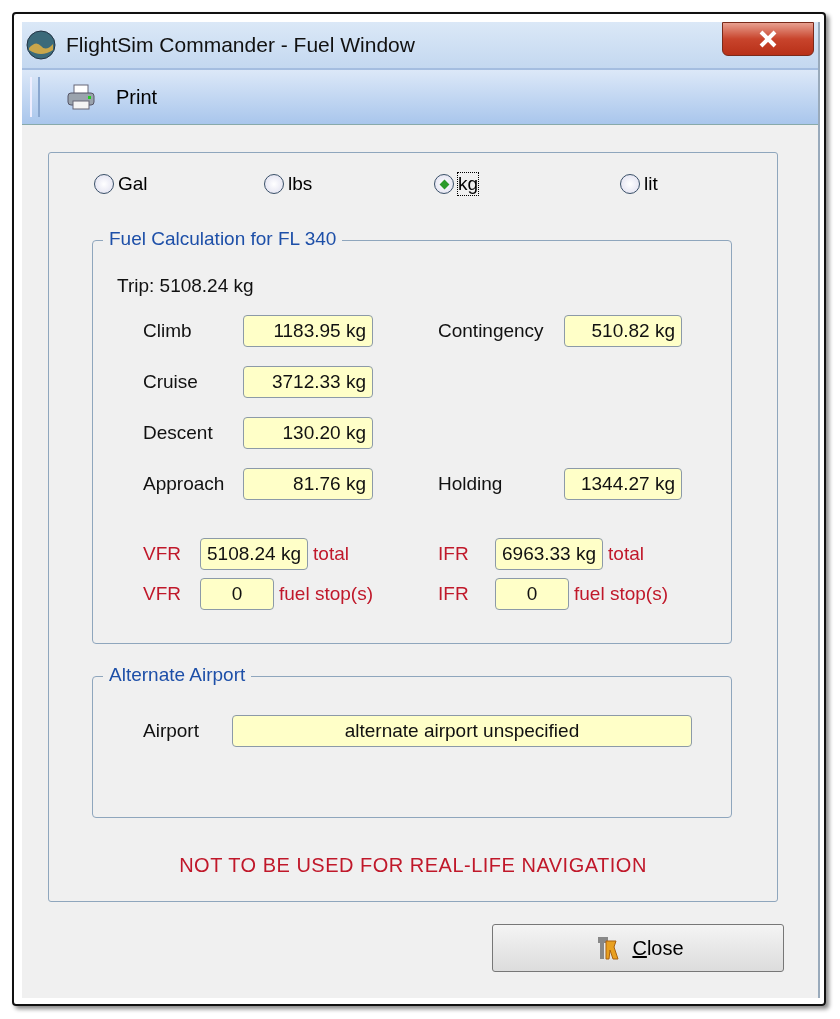  What do you see at coordinates (184, 484) in the screenshot?
I see `fuel-label: Approach` at bounding box center [184, 484].